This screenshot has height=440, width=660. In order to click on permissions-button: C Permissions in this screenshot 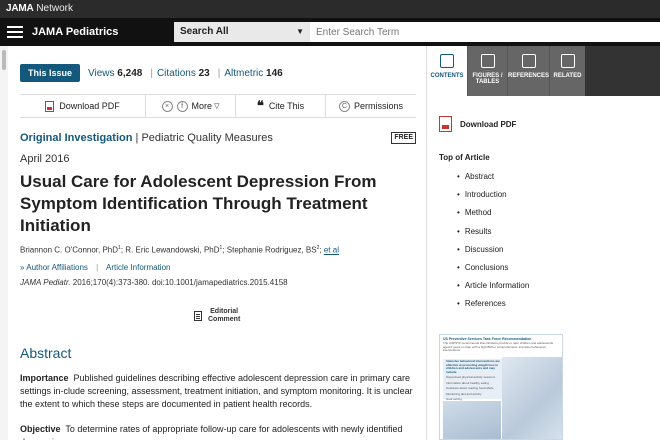, I will do `click(371, 106)`.